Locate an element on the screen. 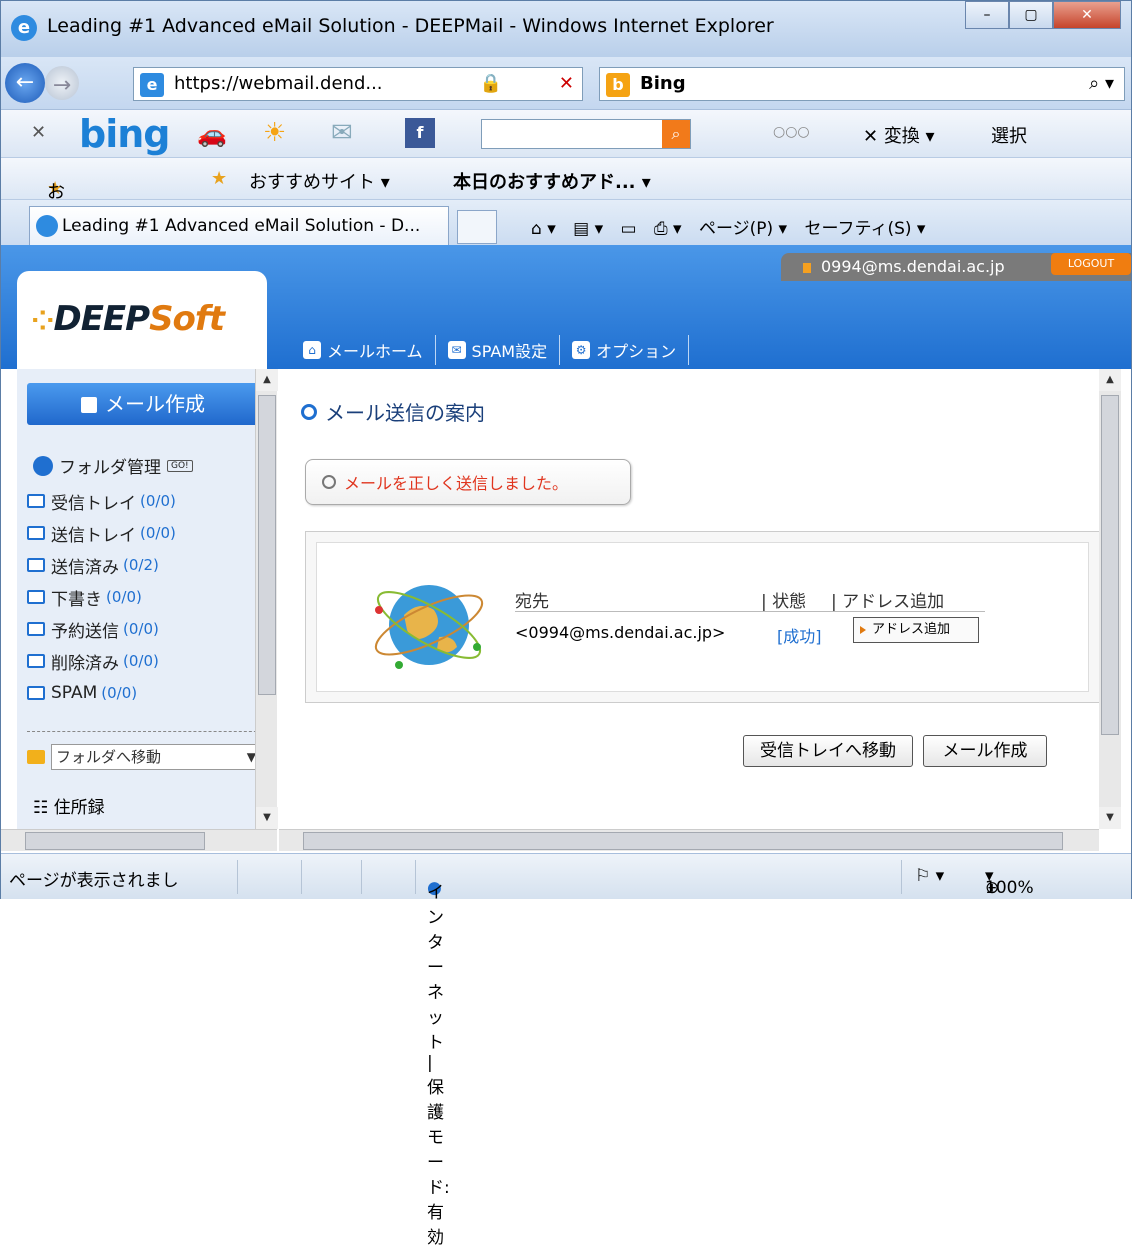  lock-icon: 🔒 is located at coordinates (491, 84).